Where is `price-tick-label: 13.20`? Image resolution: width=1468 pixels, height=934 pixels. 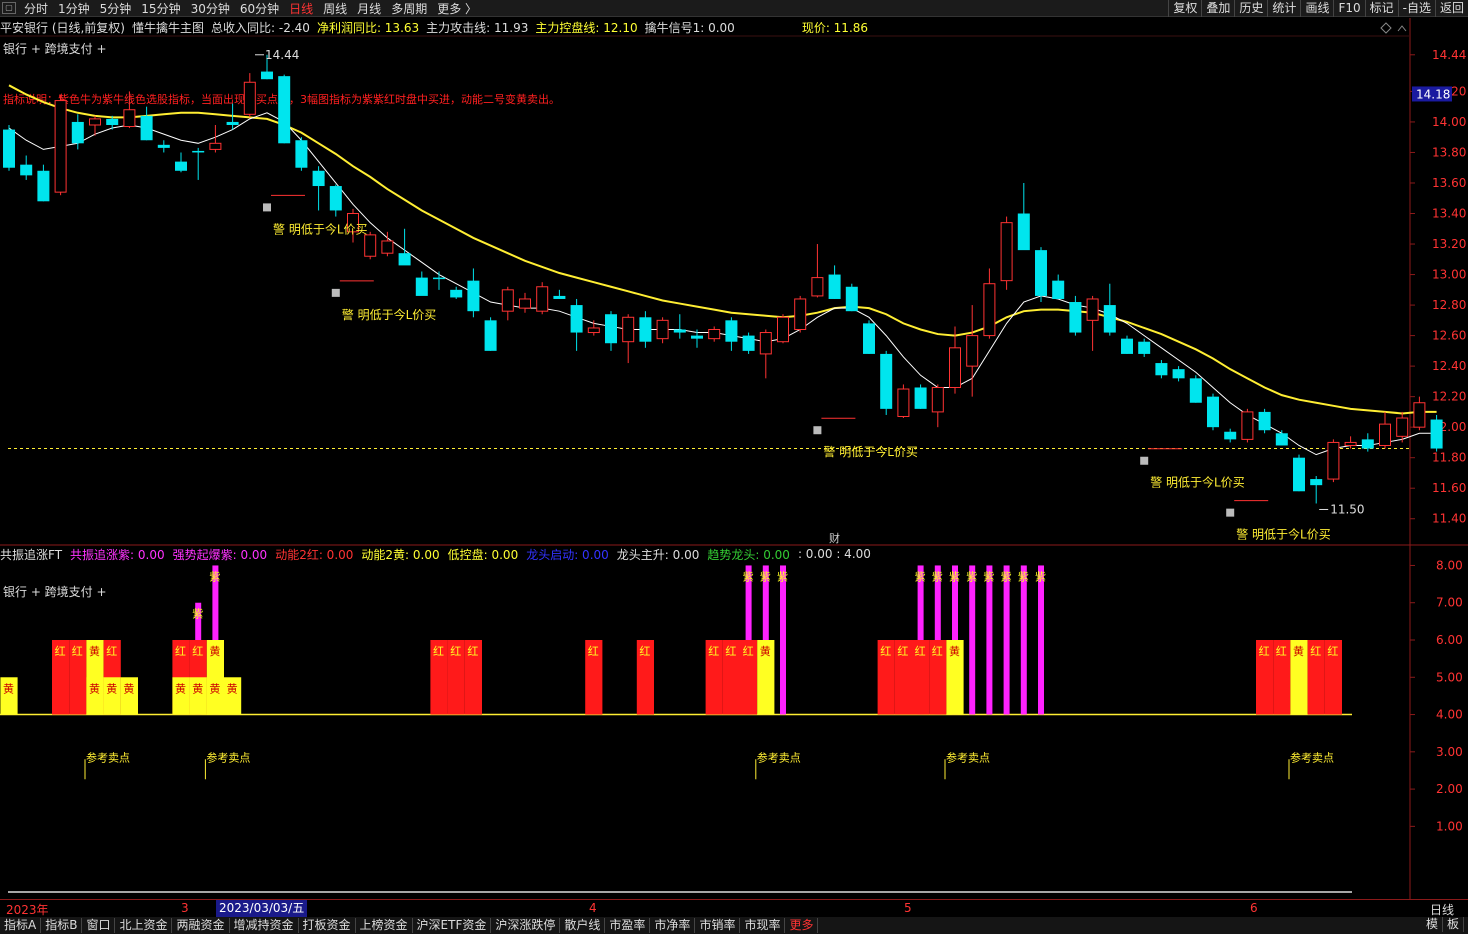
price-tick-label: 13.20 is located at coordinates (1449, 244).